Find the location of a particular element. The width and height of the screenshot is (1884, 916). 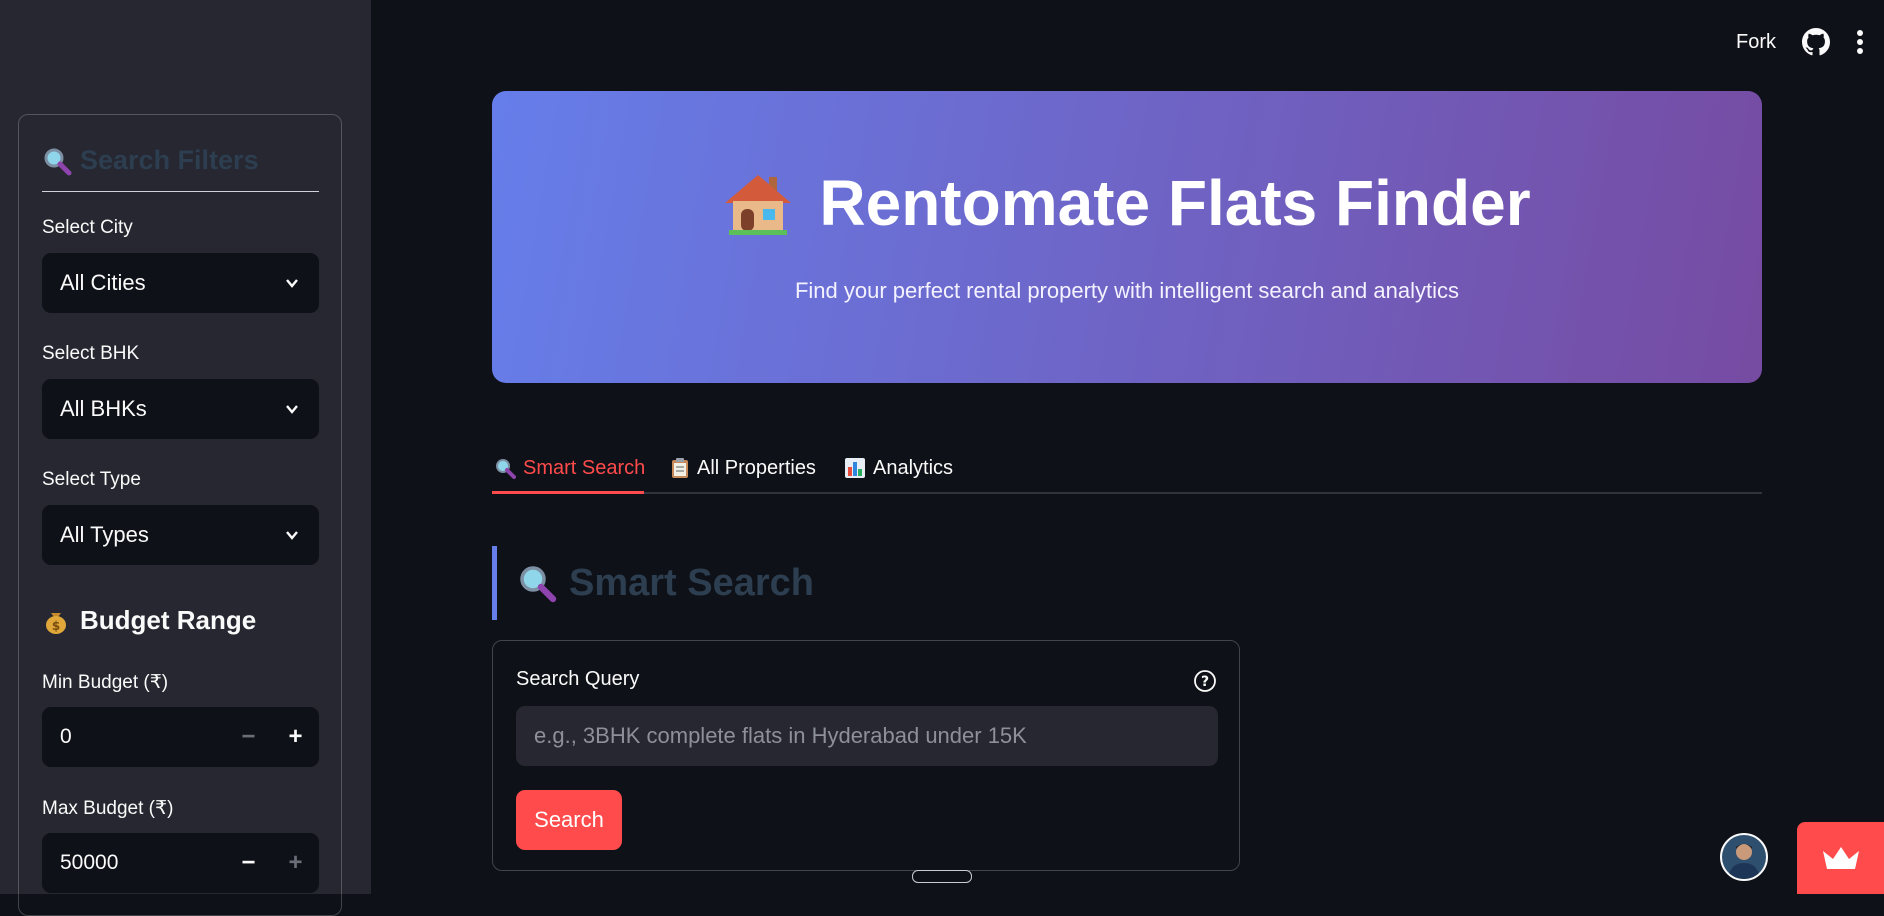

drag-handle is located at coordinates (942, 876).